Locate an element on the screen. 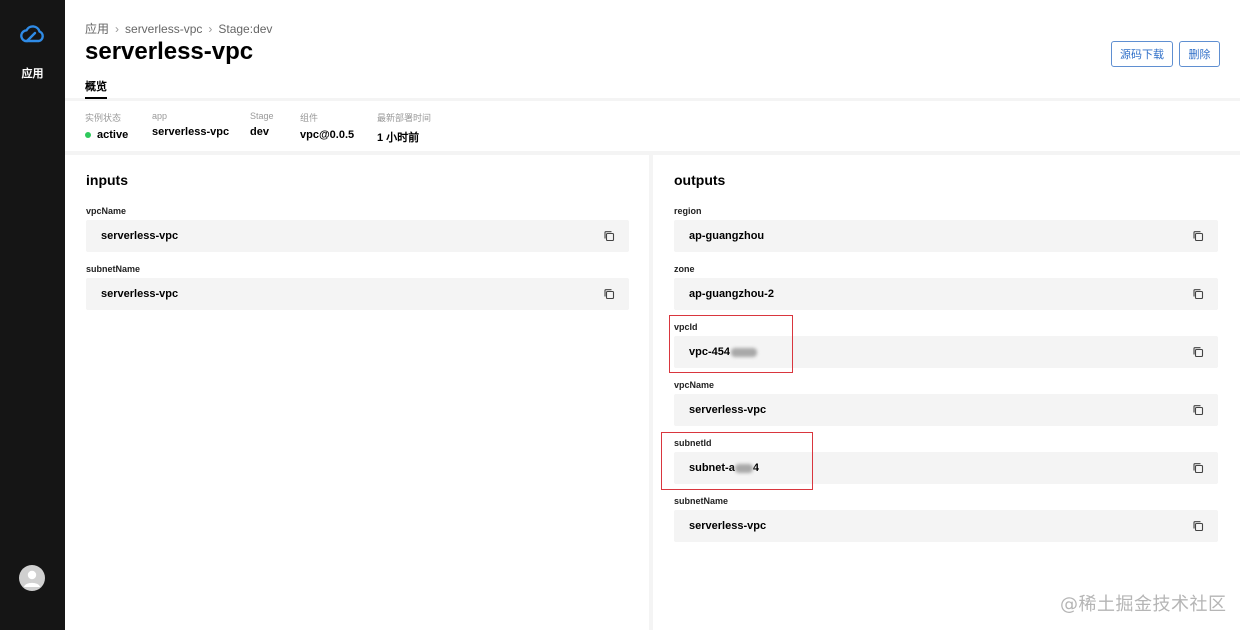 This screenshot has width=1240, height=630. output-field-vpcname: vpcName serverless-vpc is located at coordinates (946, 402).